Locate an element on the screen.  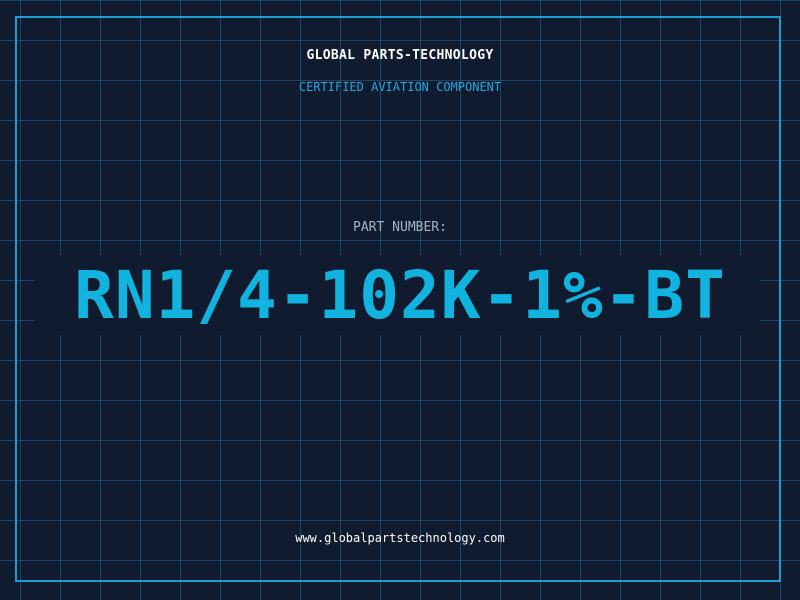
website-url: www.globalpartstechnology.com is located at coordinates (400, 538).